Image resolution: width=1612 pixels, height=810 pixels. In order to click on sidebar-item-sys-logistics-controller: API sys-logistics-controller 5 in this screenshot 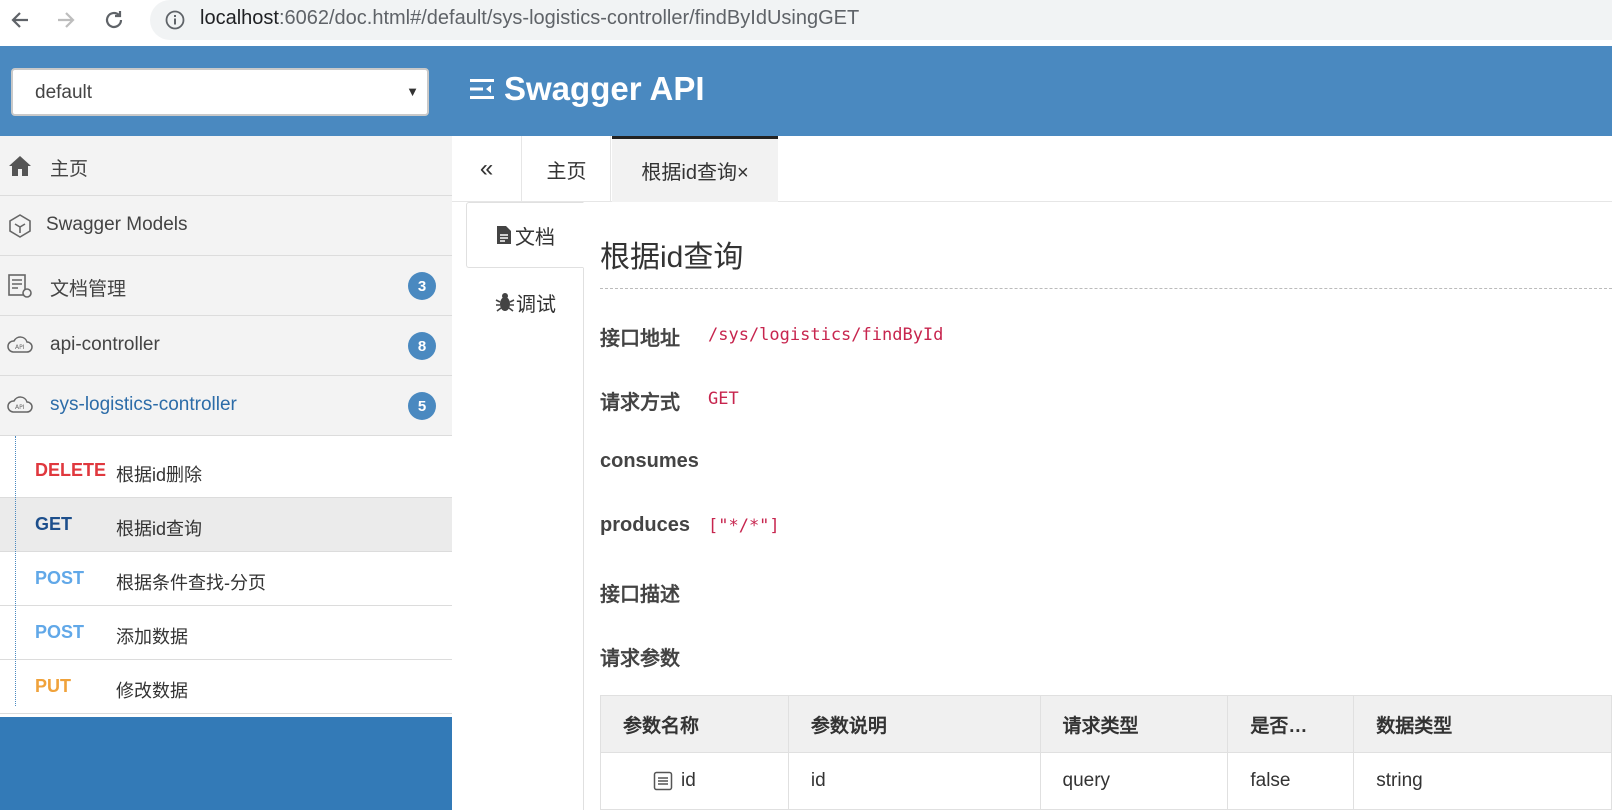, I will do `click(226, 406)`.